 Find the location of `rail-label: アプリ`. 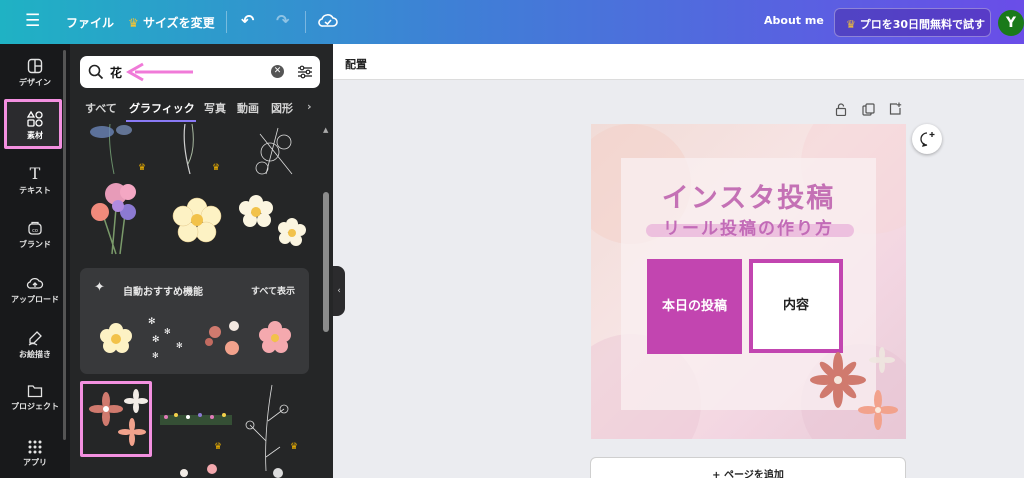

rail-label: アプリ is located at coordinates (35, 462).